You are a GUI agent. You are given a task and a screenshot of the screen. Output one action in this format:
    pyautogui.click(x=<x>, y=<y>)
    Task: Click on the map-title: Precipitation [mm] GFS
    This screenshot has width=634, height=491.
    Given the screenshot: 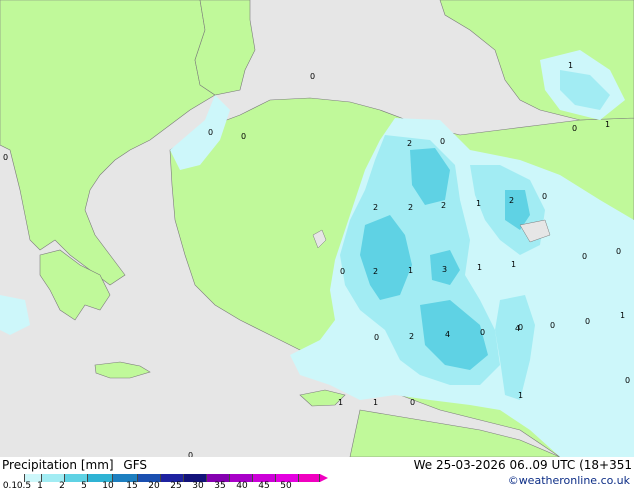 What is the action you would take?
    pyautogui.click(x=74, y=465)
    